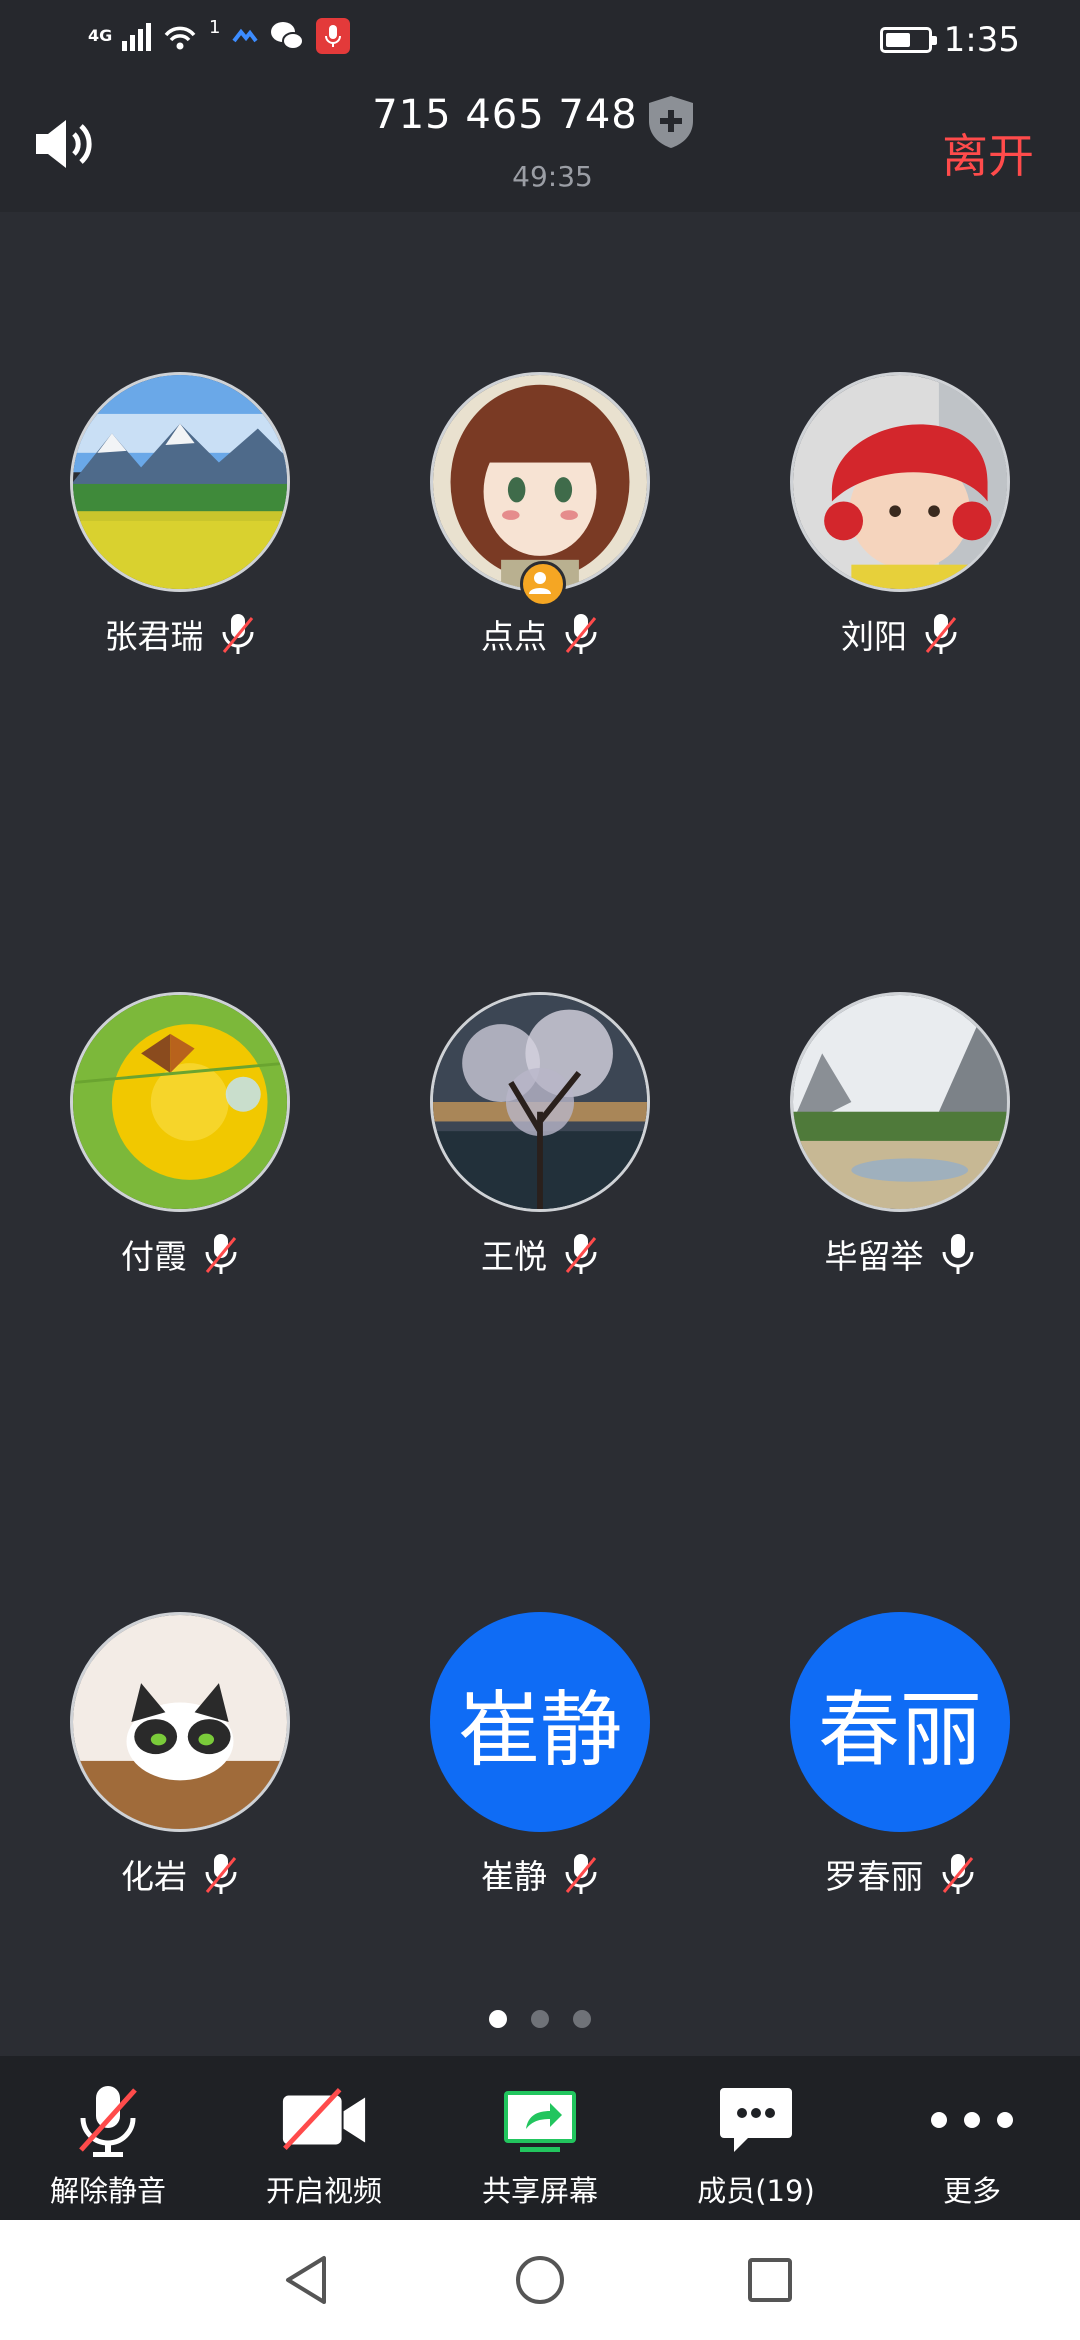 The width and height of the screenshot is (1080, 2340). I want to click on unmute-button: 解除静音, so click(108, 2138).